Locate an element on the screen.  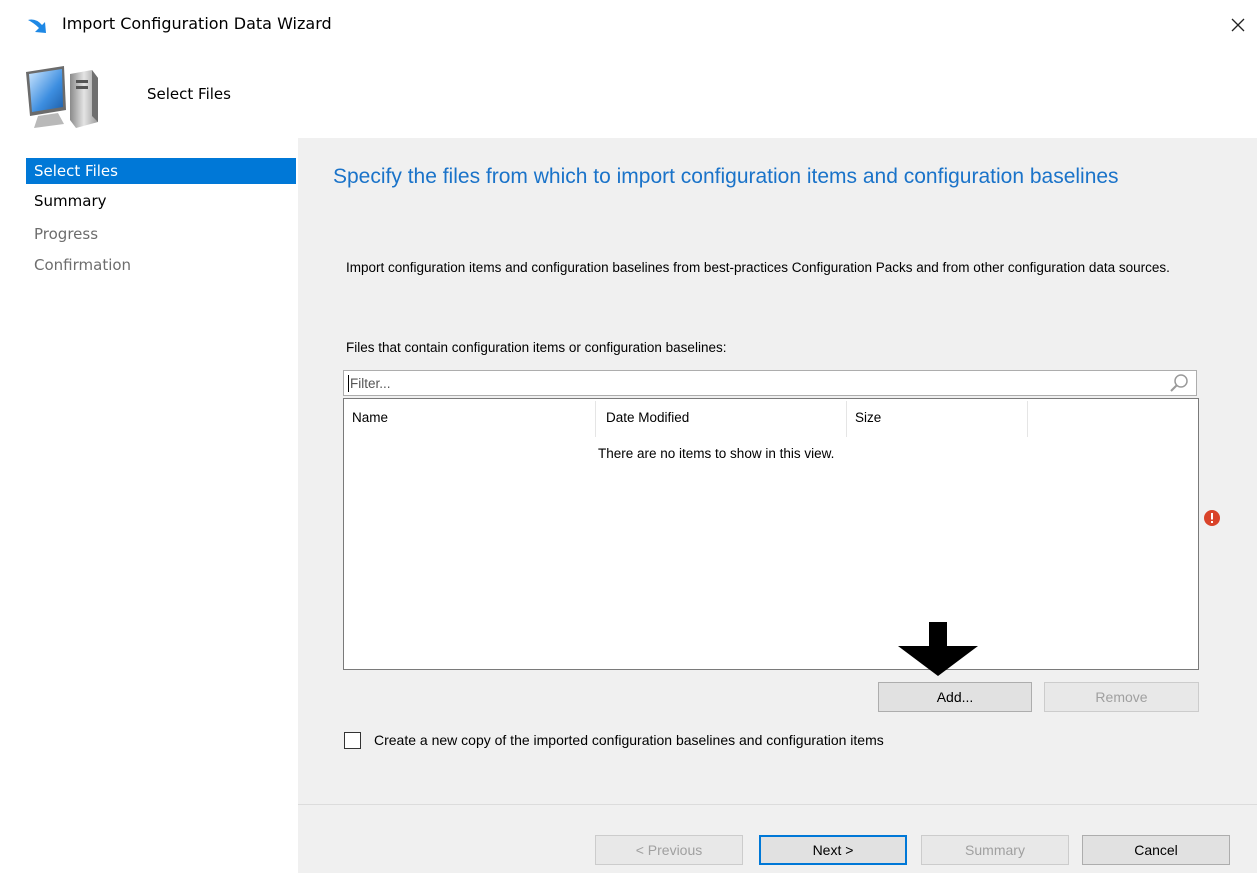
error-icon is located at coordinates (1212, 518).